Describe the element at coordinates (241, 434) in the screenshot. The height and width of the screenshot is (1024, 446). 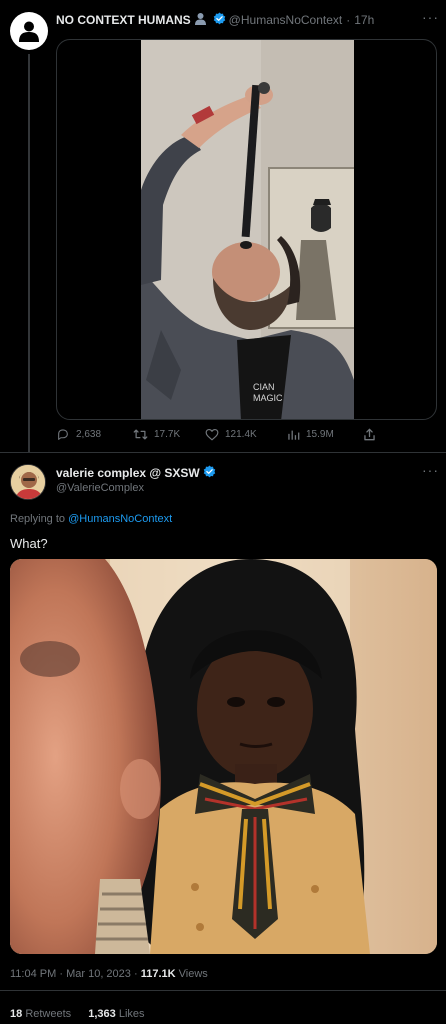
I see `like-count: 121.4K` at that location.